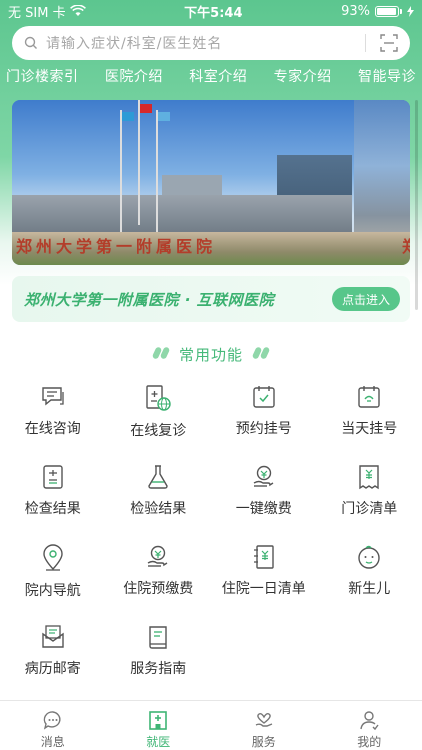 This screenshot has height=750, width=422. Describe the element at coordinates (211, 725) in the screenshot. I see `tab-bar: 消息 就医 服务 我的` at that location.